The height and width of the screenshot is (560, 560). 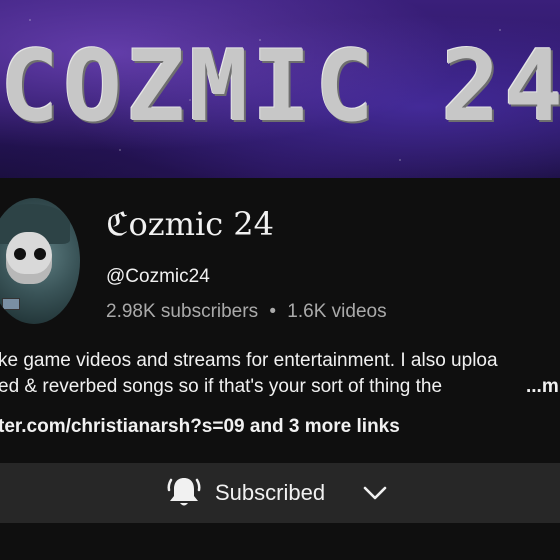 I want to click on avatar-flag-patch, so click(x=11, y=304).